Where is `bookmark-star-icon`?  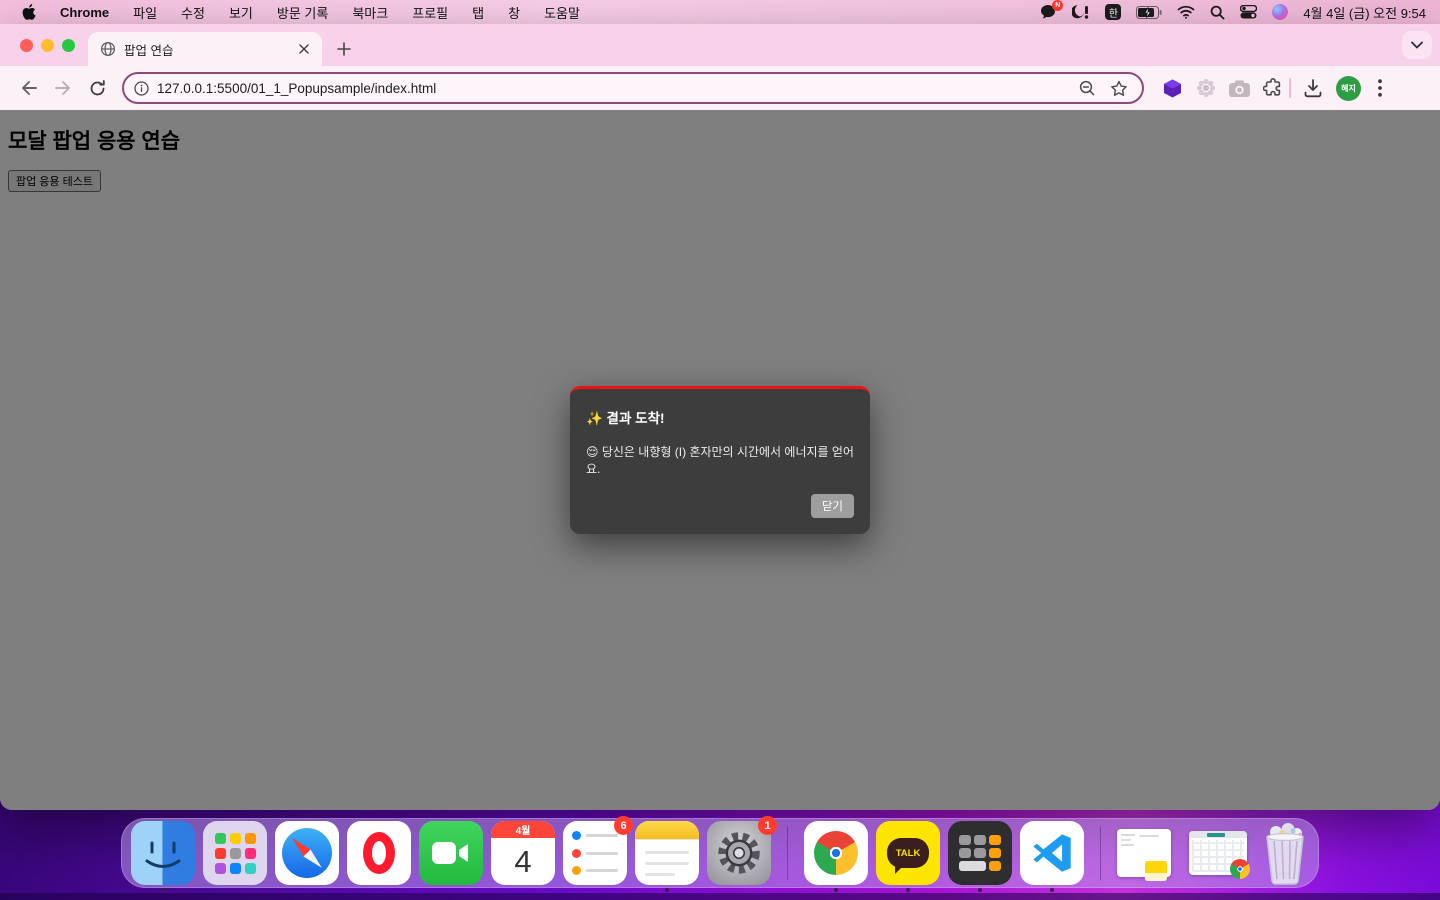
bookmark-star-icon is located at coordinates (1119, 88).